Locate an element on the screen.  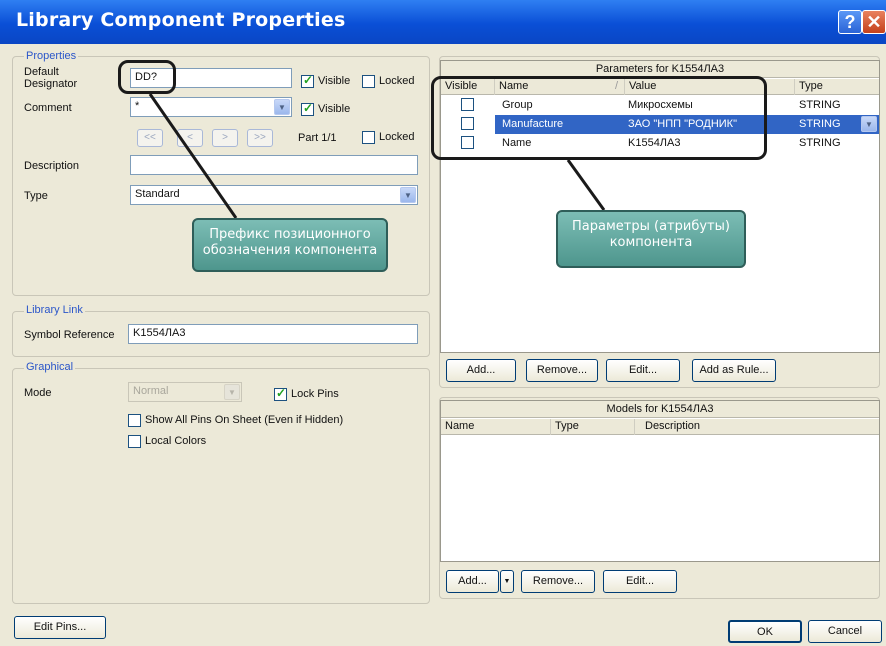
parameters-callout: Параметры (атрибуты) компонента is located at coordinates (651, 239).